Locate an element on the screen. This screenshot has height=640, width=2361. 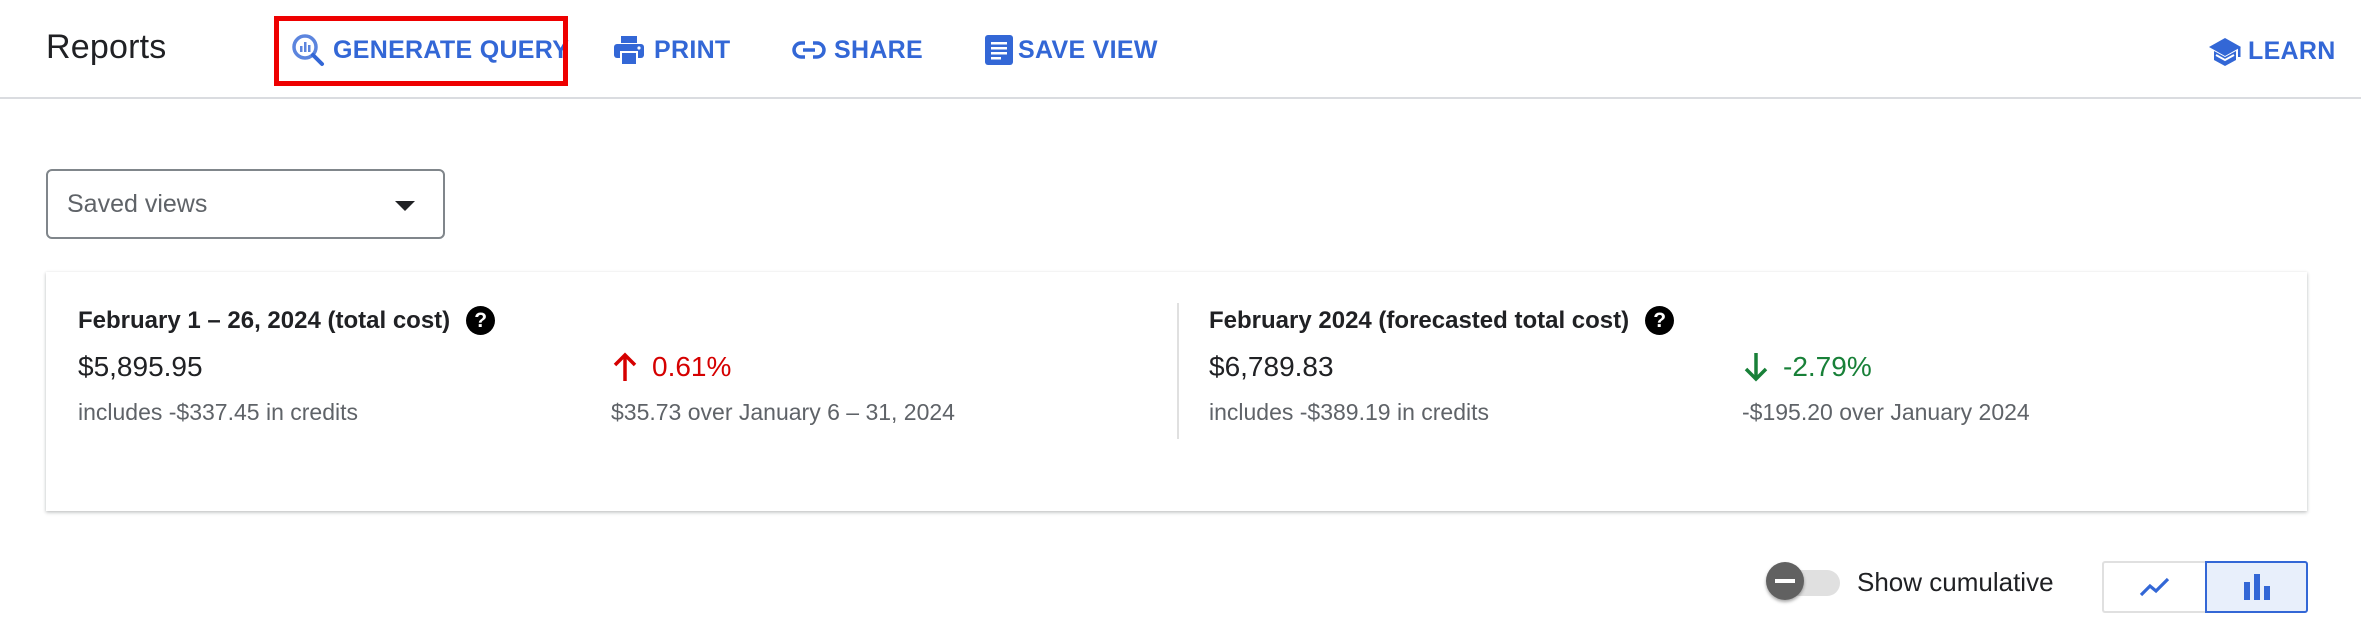
save-view-button: SAVE VIEW is located at coordinates (1070, 50).